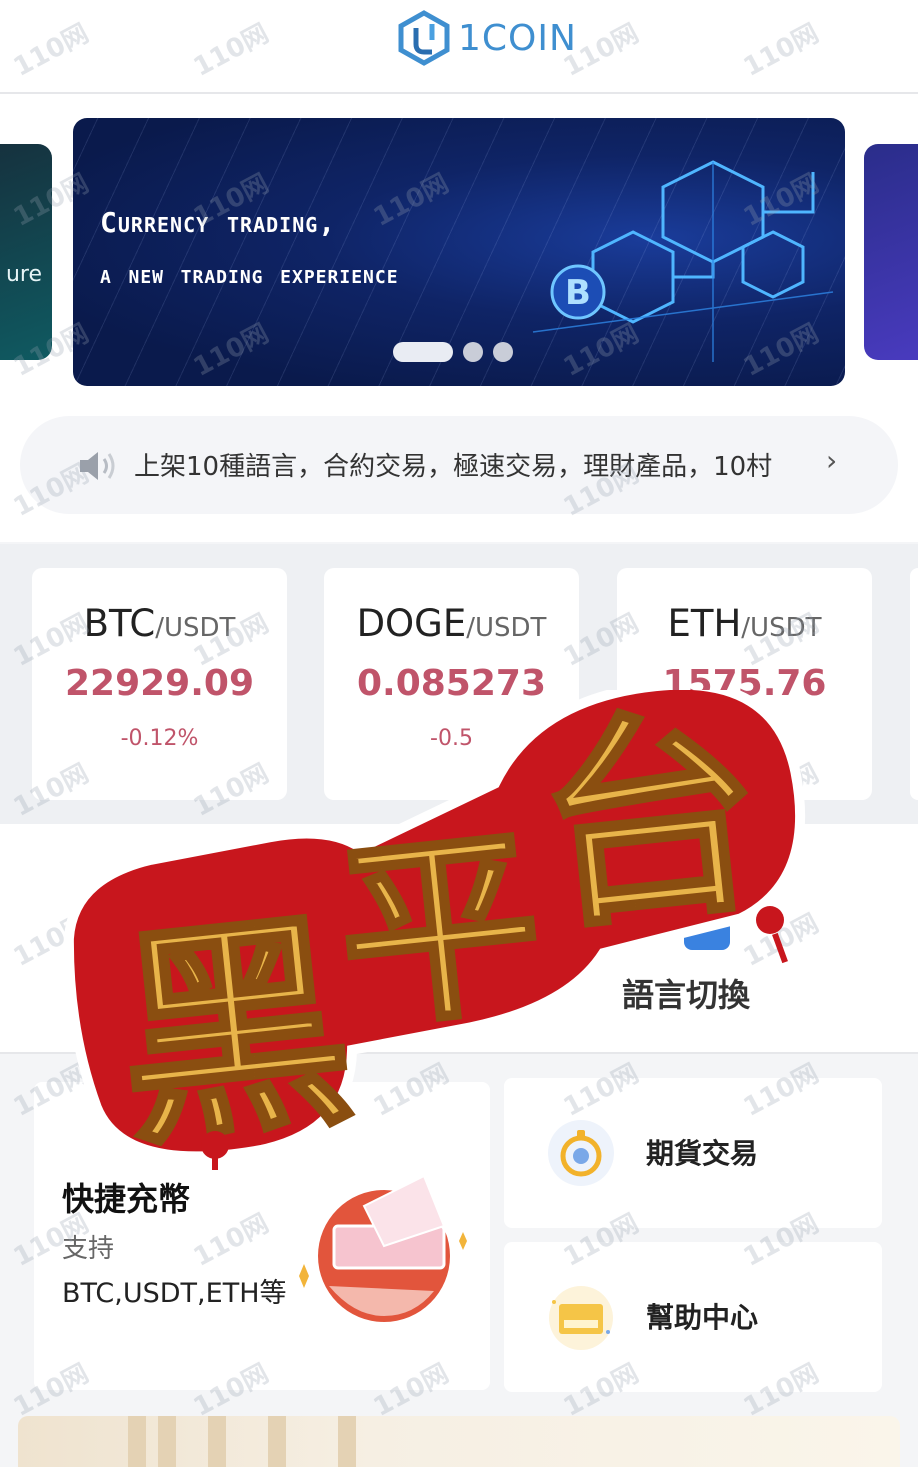  Describe the element at coordinates (97, 466) in the screenshot. I see `speaker-icon` at that location.